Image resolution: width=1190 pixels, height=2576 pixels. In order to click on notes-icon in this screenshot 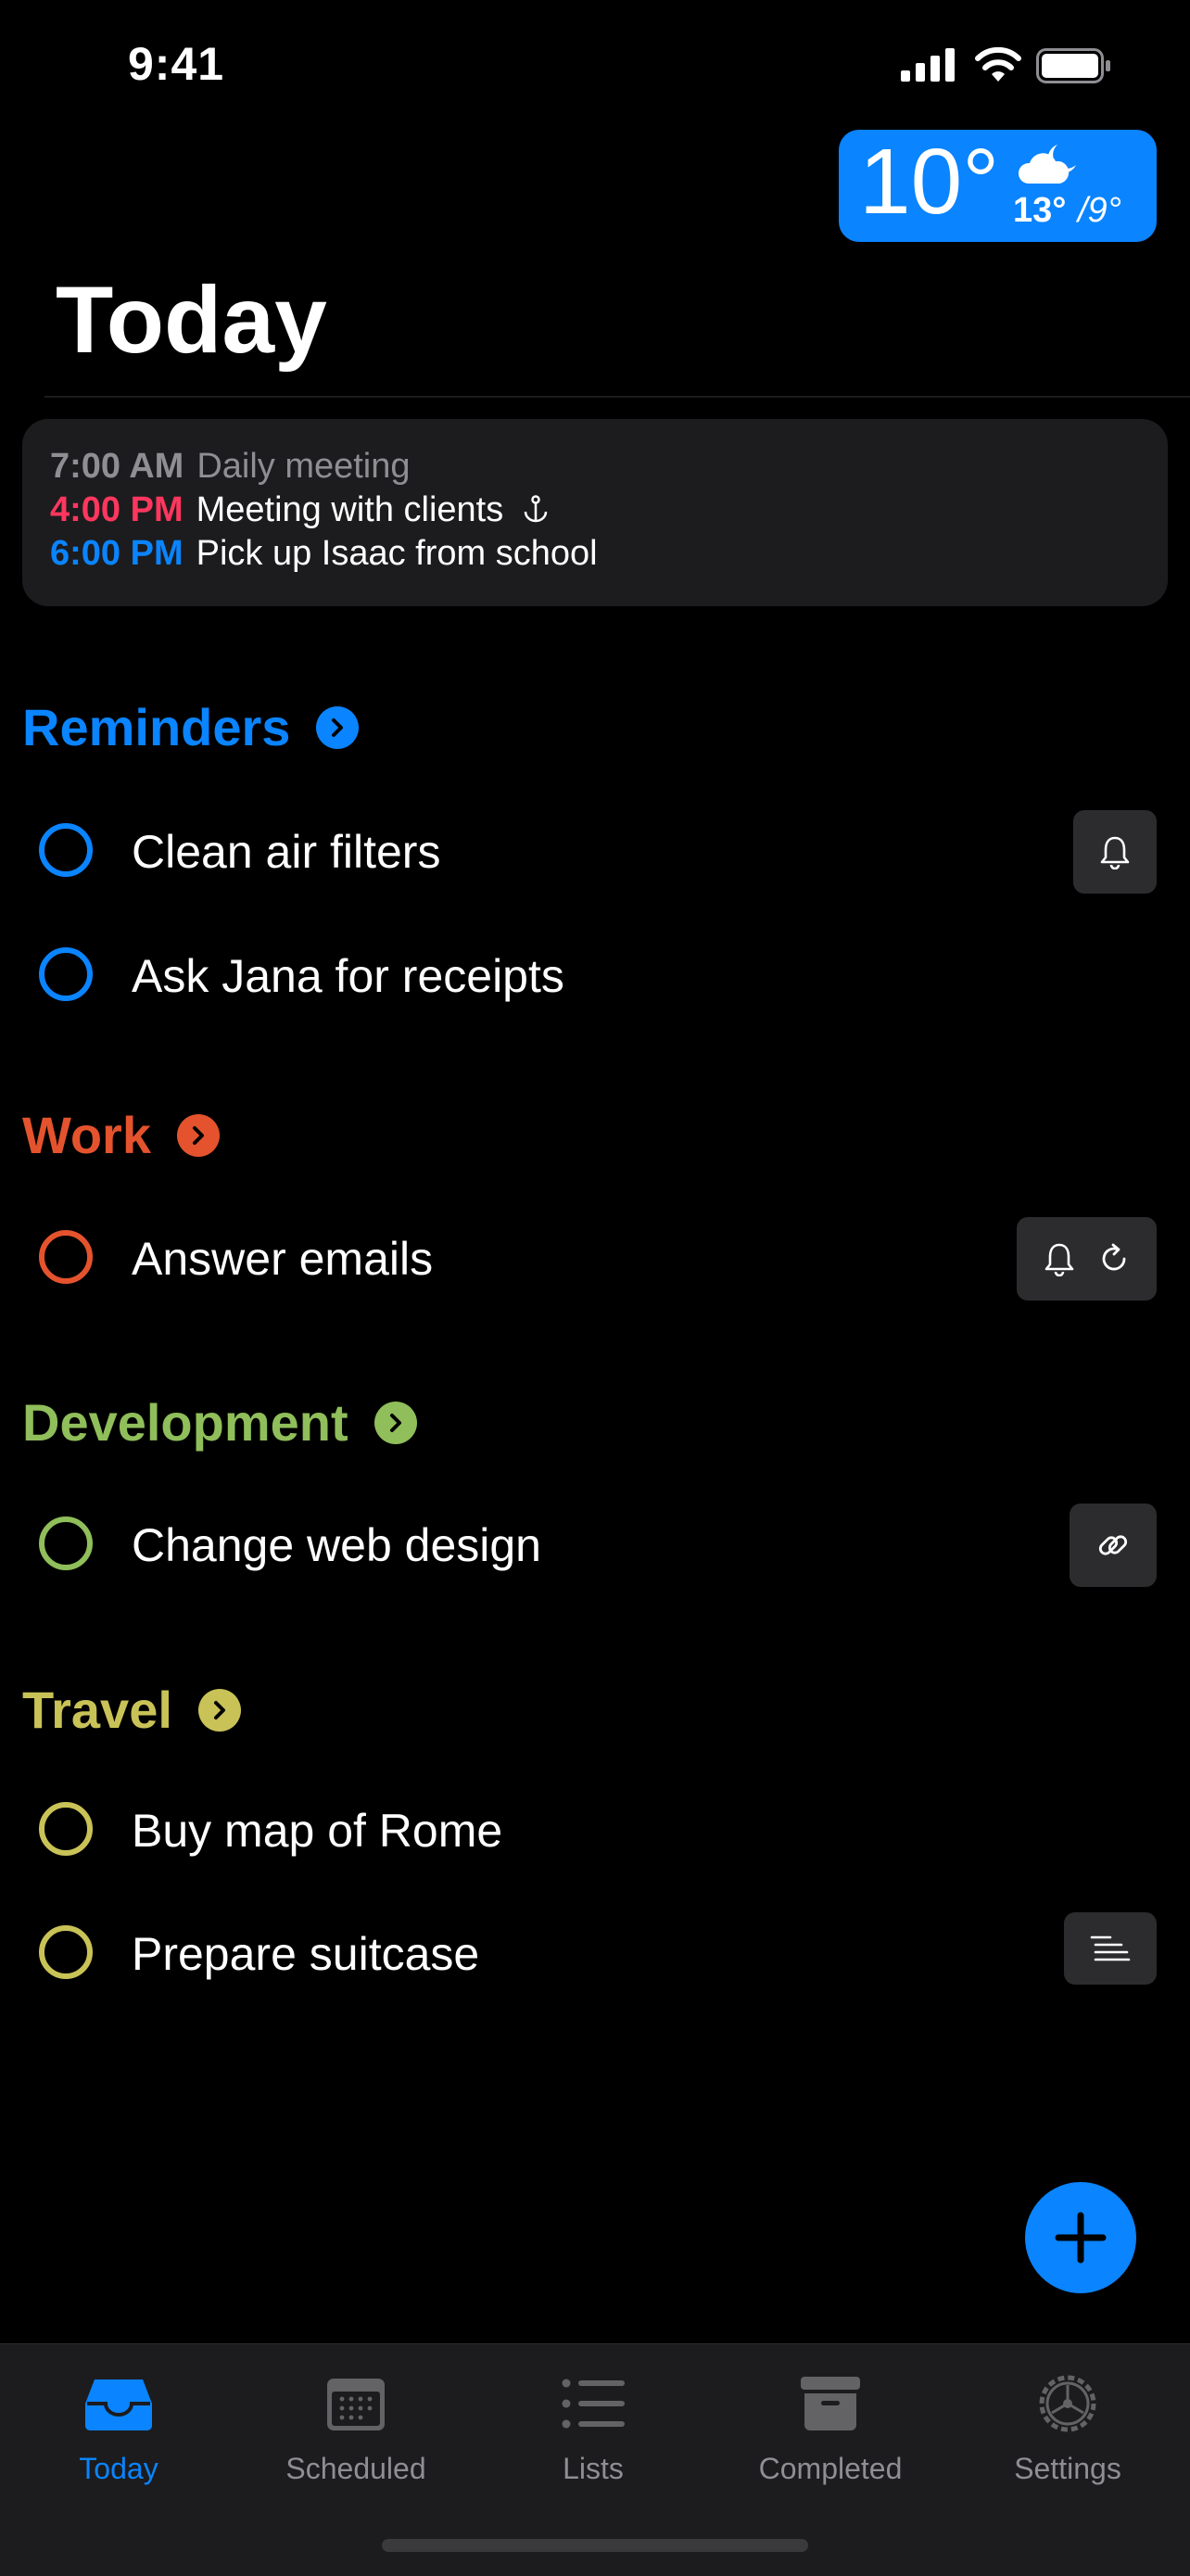, I will do `click(1110, 1948)`.